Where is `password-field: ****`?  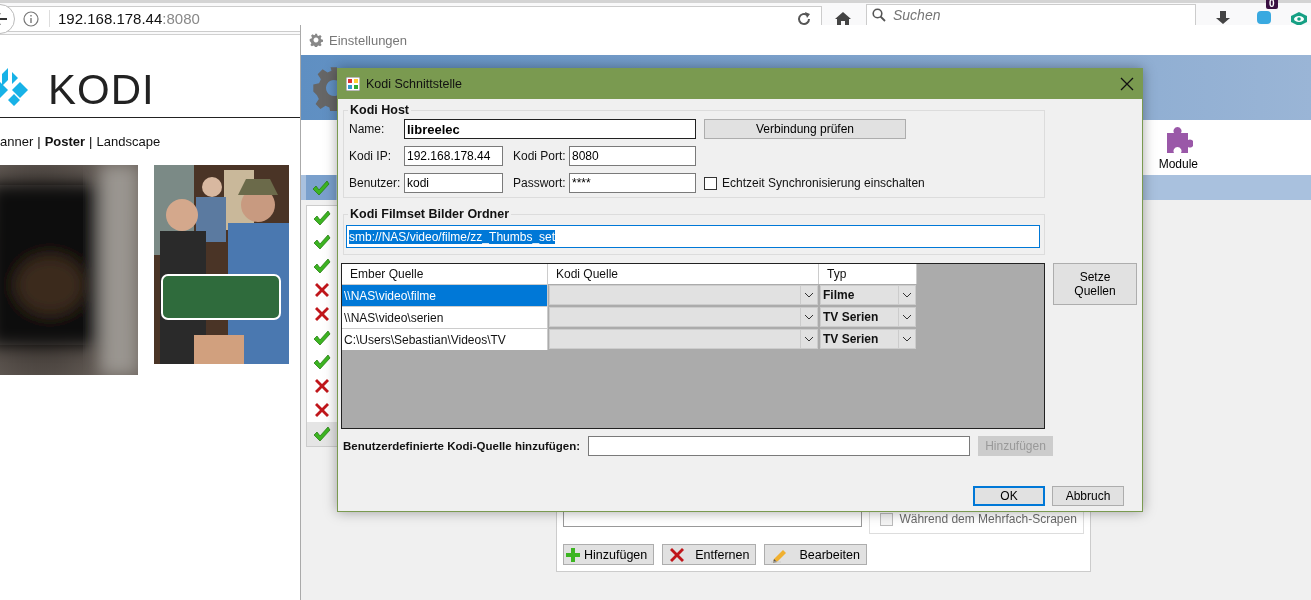
password-field: **** is located at coordinates (632, 183).